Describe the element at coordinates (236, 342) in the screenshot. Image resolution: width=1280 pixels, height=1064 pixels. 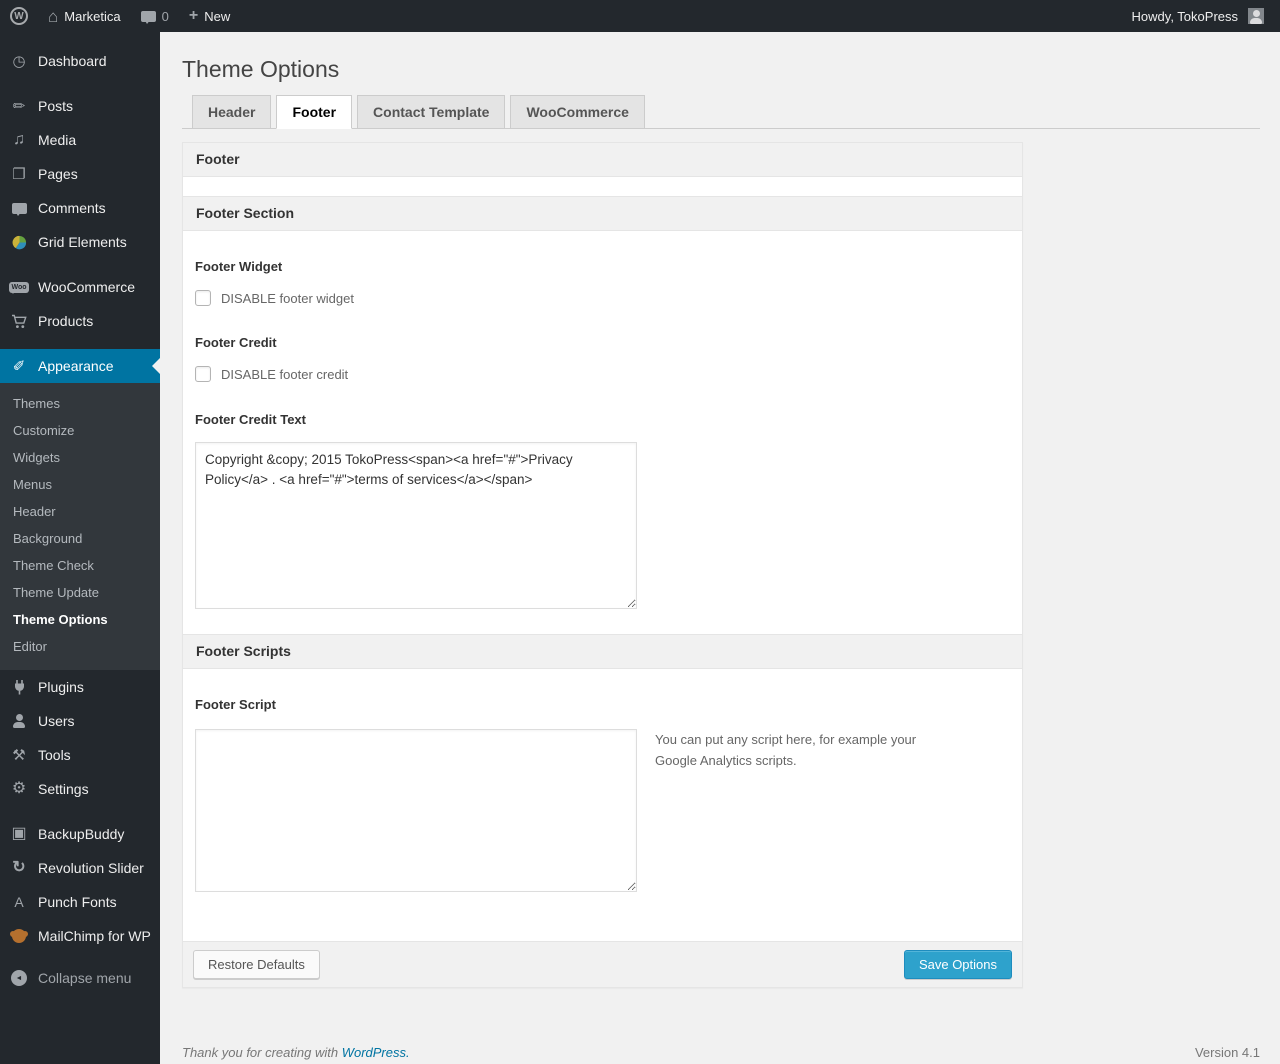
I see `footer-credit-label: Footer Credit` at that location.